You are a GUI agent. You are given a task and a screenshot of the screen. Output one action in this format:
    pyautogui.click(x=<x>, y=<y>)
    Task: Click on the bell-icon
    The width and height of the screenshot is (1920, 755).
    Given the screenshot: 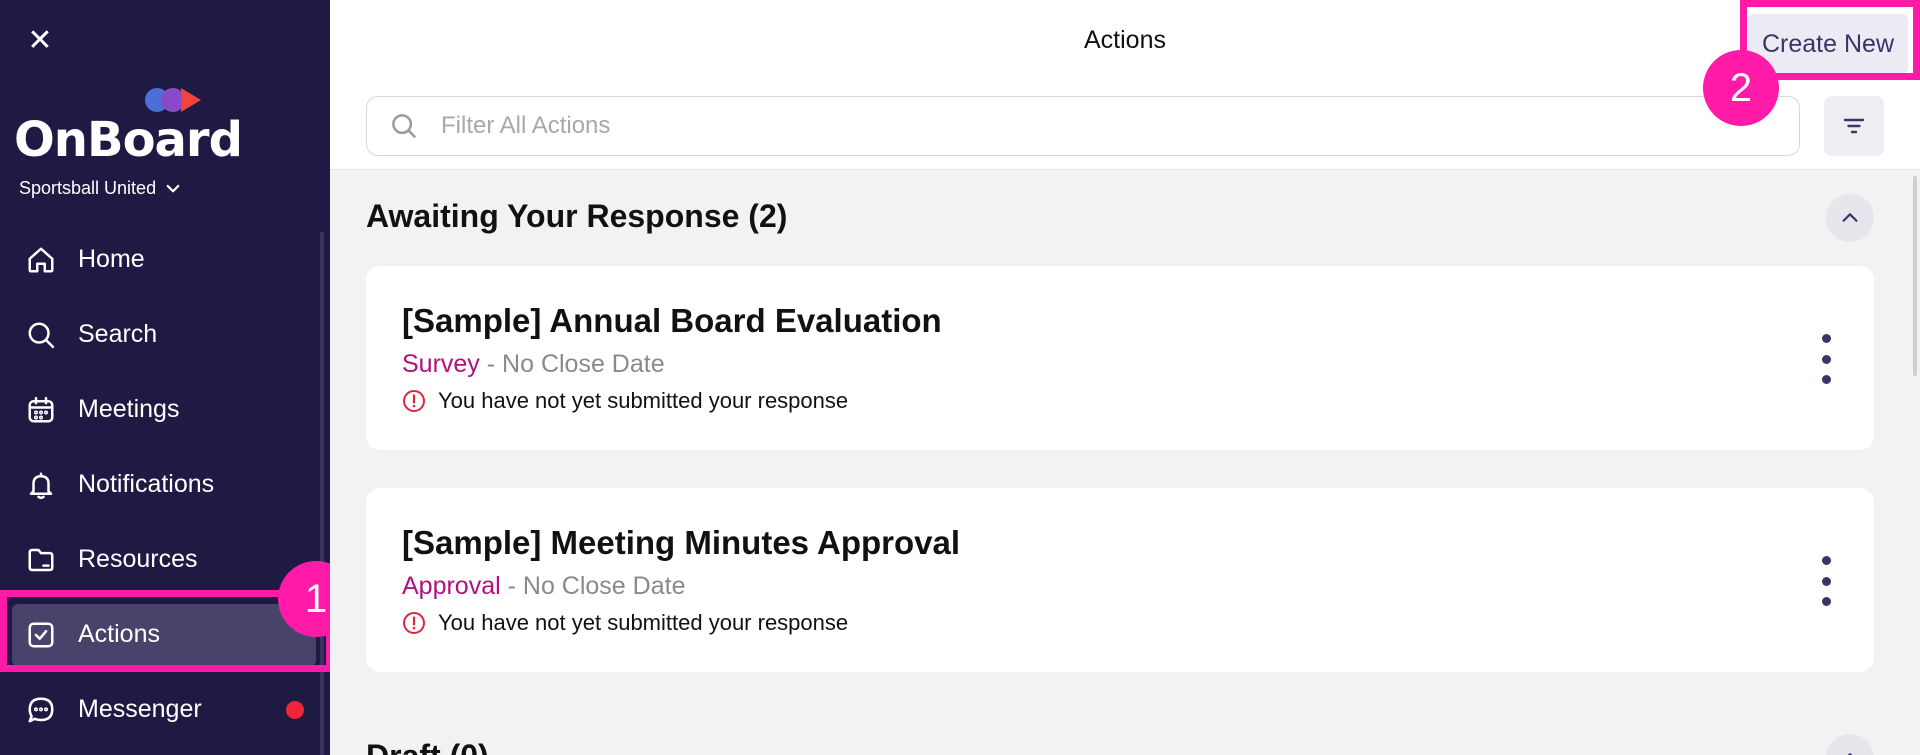 What is the action you would take?
    pyautogui.click(x=41, y=485)
    